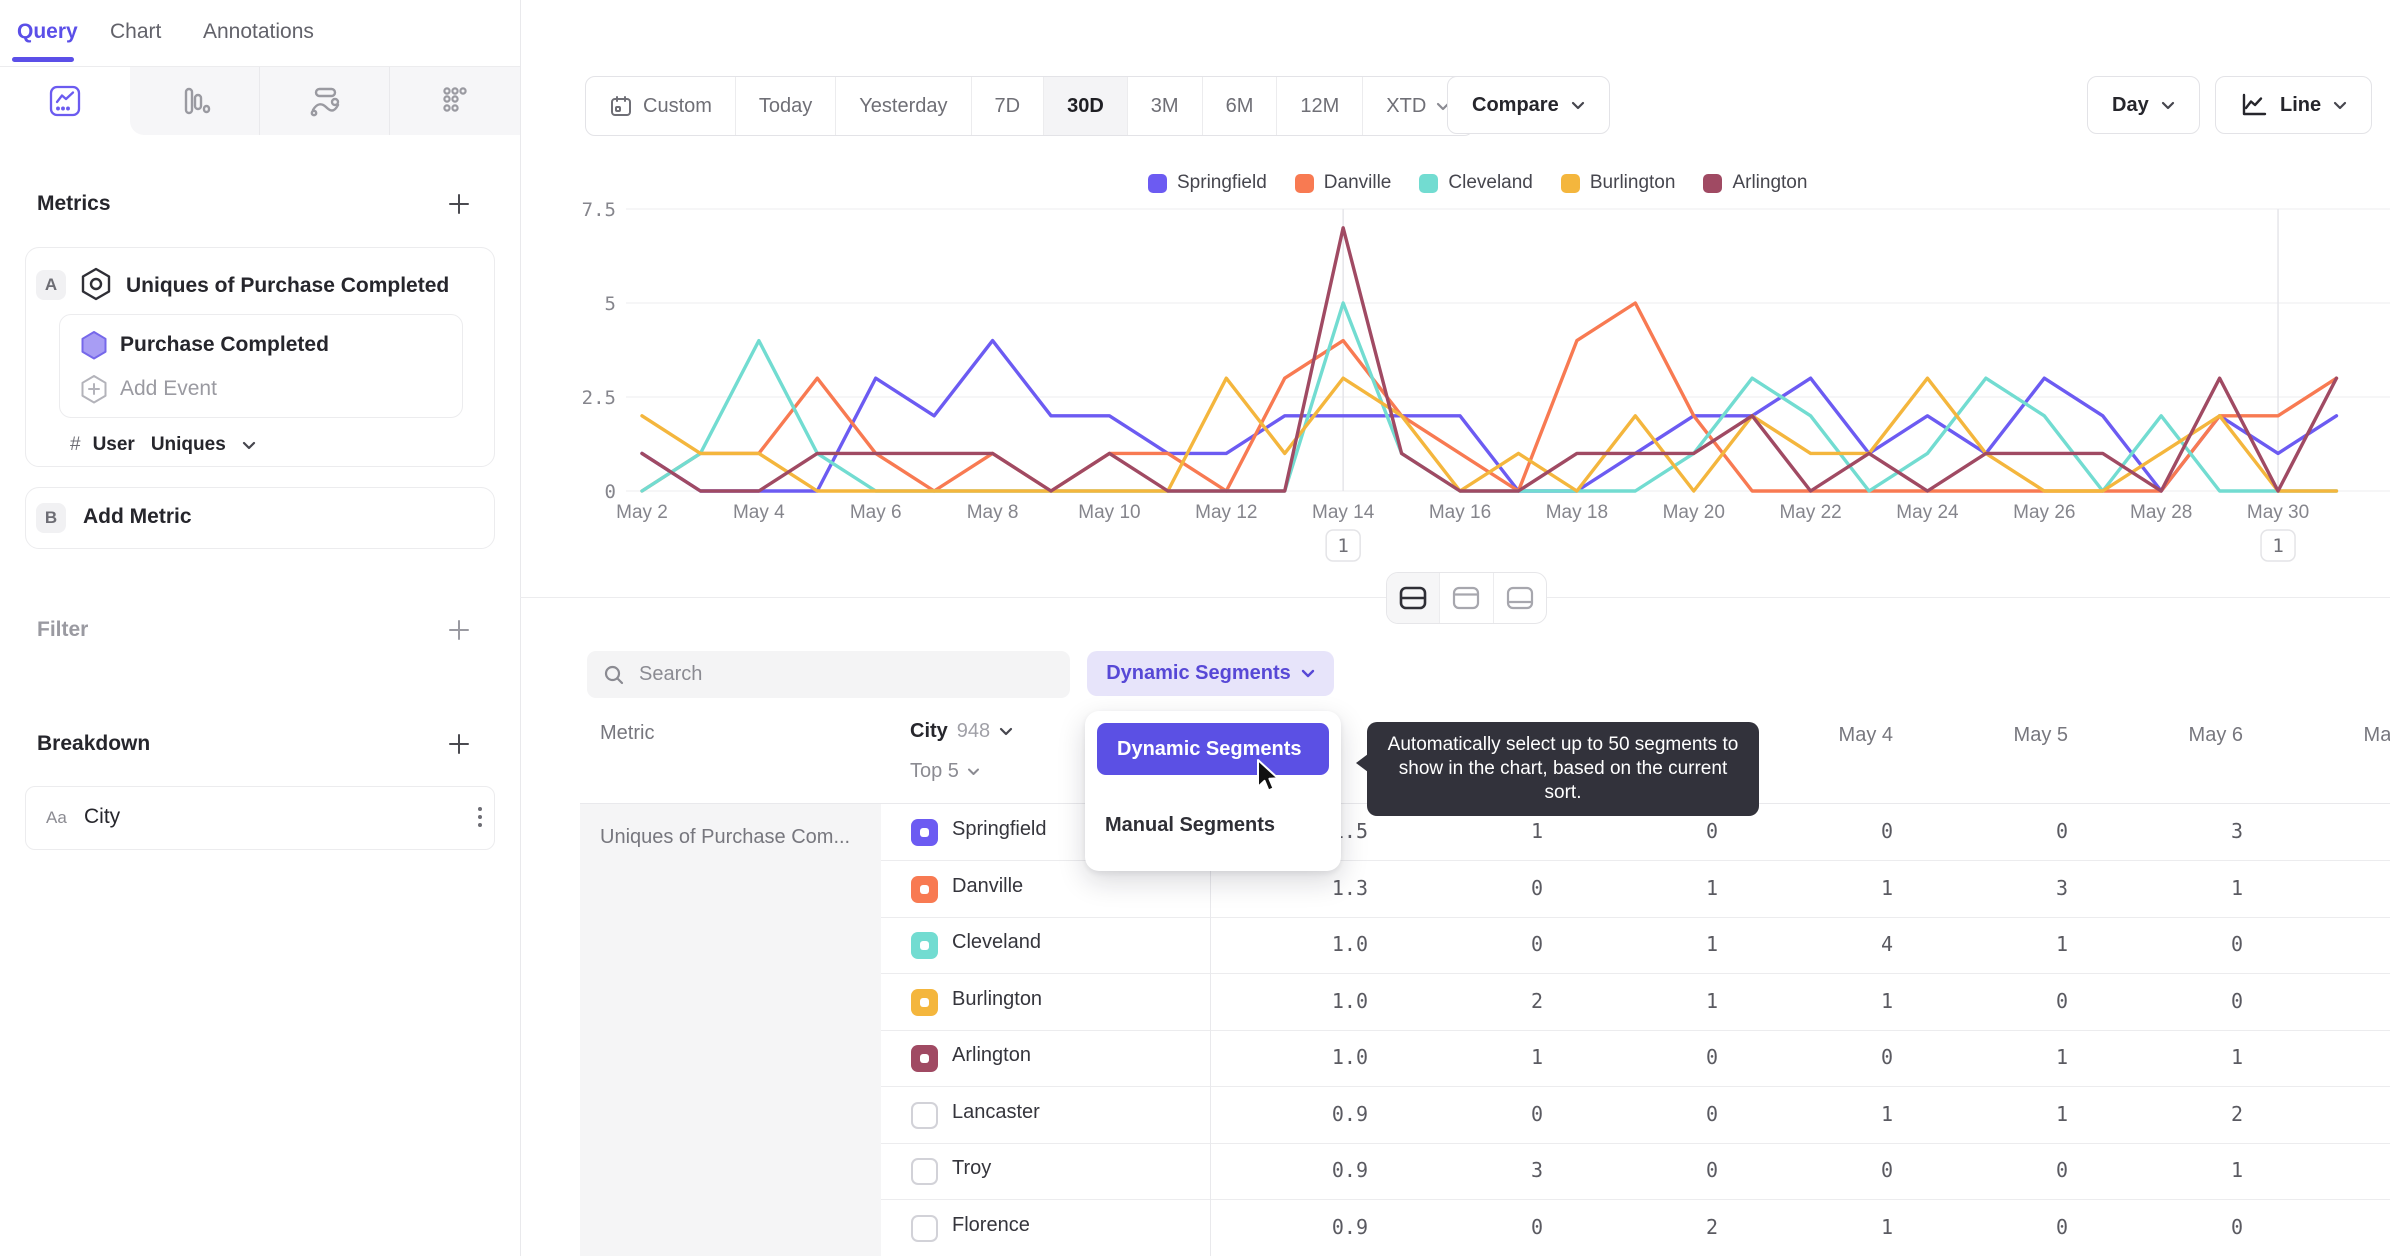 This screenshot has height=1256, width=2390. What do you see at coordinates (1635, 1058) in the screenshot?
I see `segment-row-arlington: Arlington 1.0 1 0 0 1 1` at bounding box center [1635, 1058].